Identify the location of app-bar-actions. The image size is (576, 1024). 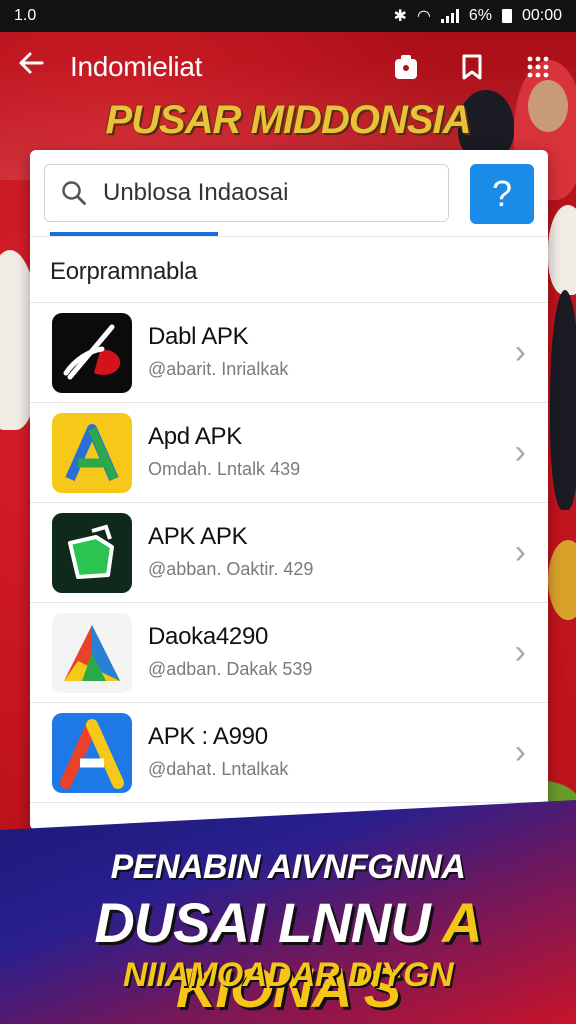
(472, 67).